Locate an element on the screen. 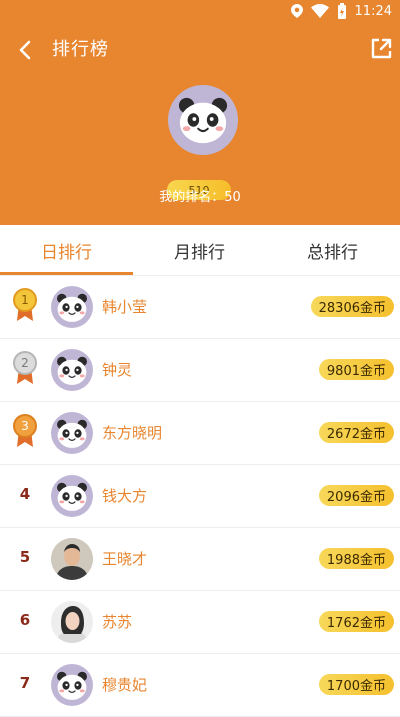 The height and width of the screenshot is (717, 400). ranking-row: 3 东方晓明 2672金币 is located at coordinates (200, 433).